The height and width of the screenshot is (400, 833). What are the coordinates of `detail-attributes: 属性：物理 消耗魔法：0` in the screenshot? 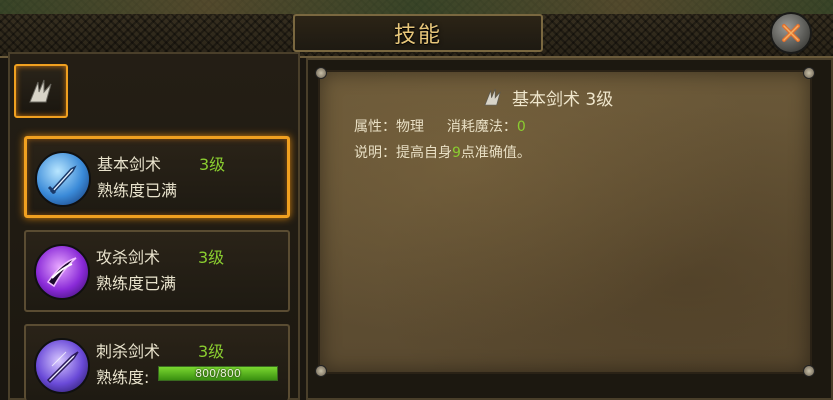 It's located at (440, 126).